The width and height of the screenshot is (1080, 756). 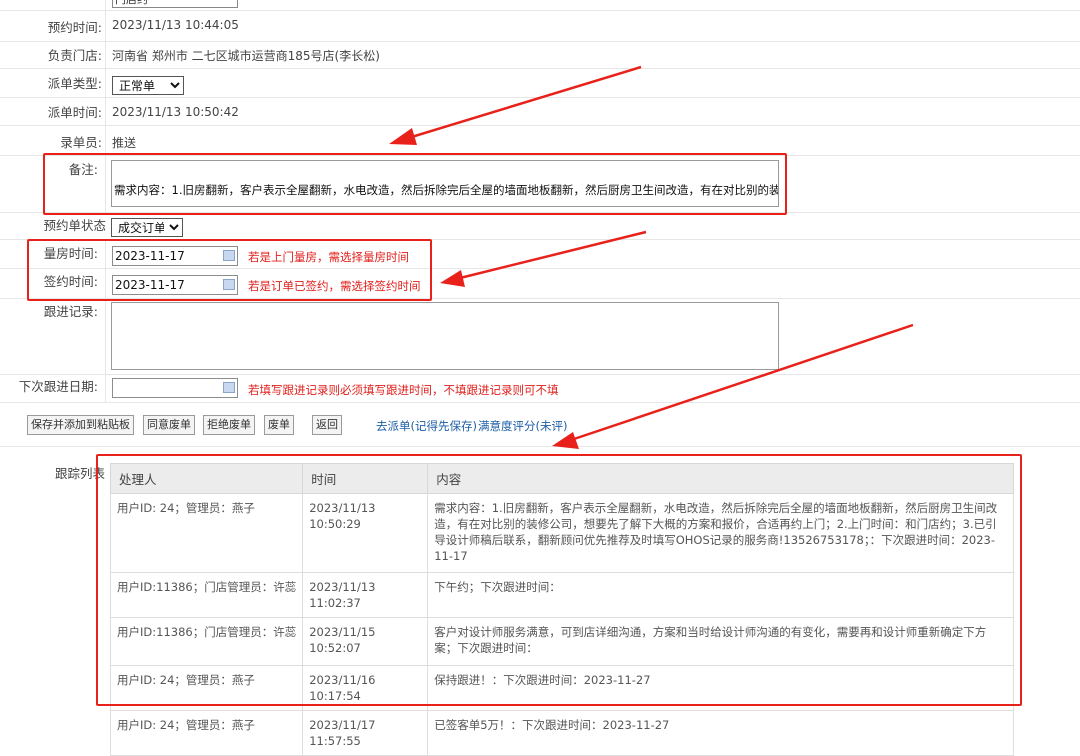 What do you see at coordinates (74, 112) in the screenshot?
I see `dispatch-time-label: 派单时间:` at bounding box center [74, 112].